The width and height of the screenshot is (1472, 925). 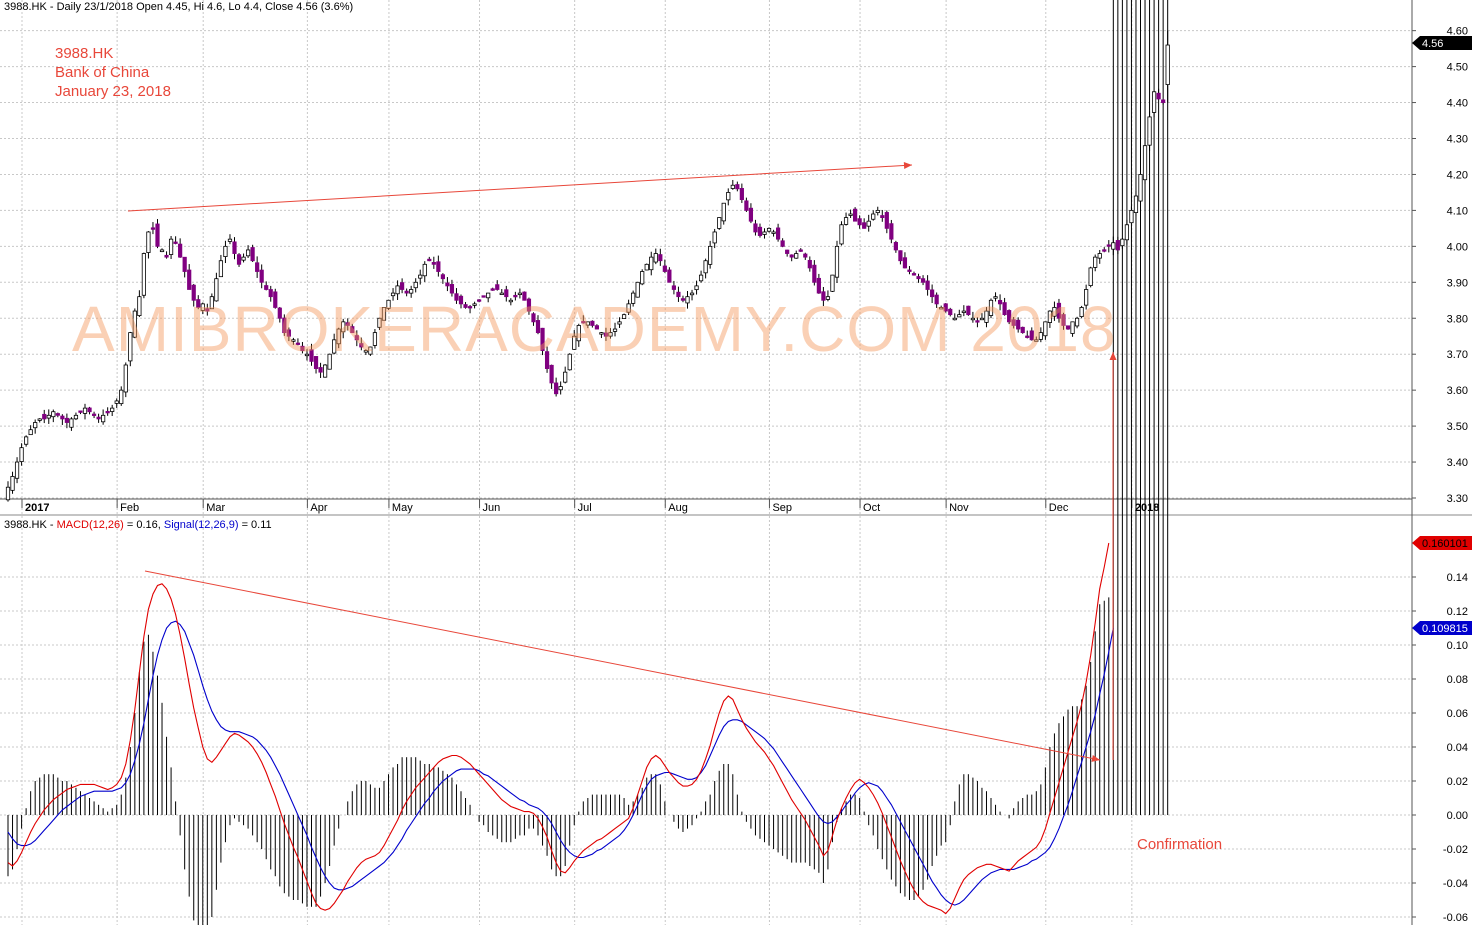 What do you see at coordinates (215, 508) in the screenshot?
I see `month-label: Mar` at bounding box center [215, 508].